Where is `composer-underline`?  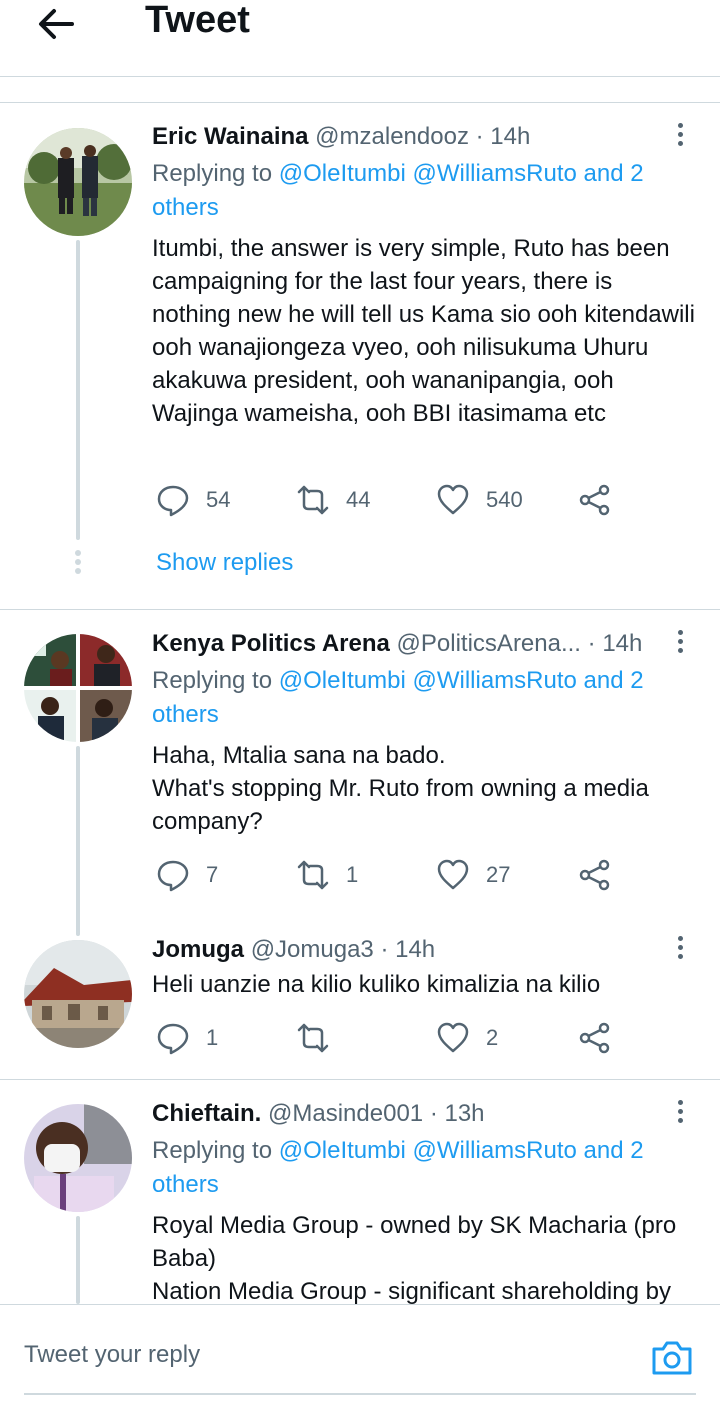 composer-underline is located at coordinates (360, 1394).